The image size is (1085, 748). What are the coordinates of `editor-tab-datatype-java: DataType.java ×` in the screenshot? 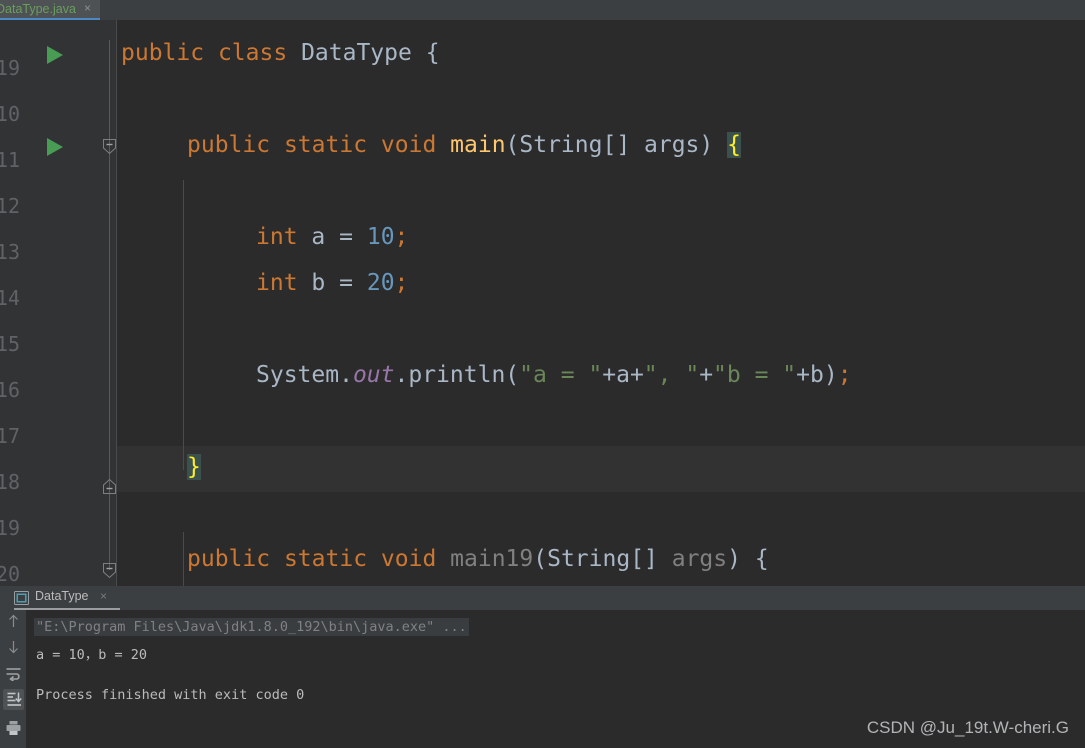 It's located at (50, 10).